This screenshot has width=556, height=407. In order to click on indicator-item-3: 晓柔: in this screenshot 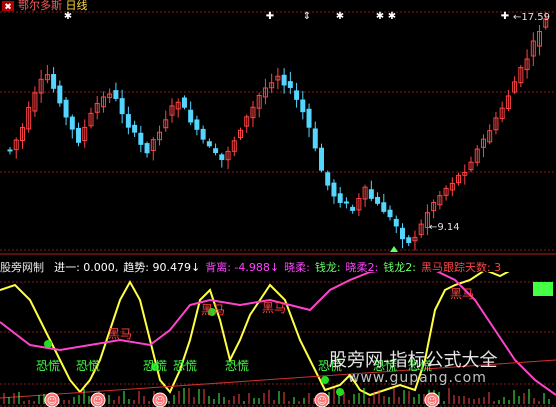, I will do `click(297, 267)`.